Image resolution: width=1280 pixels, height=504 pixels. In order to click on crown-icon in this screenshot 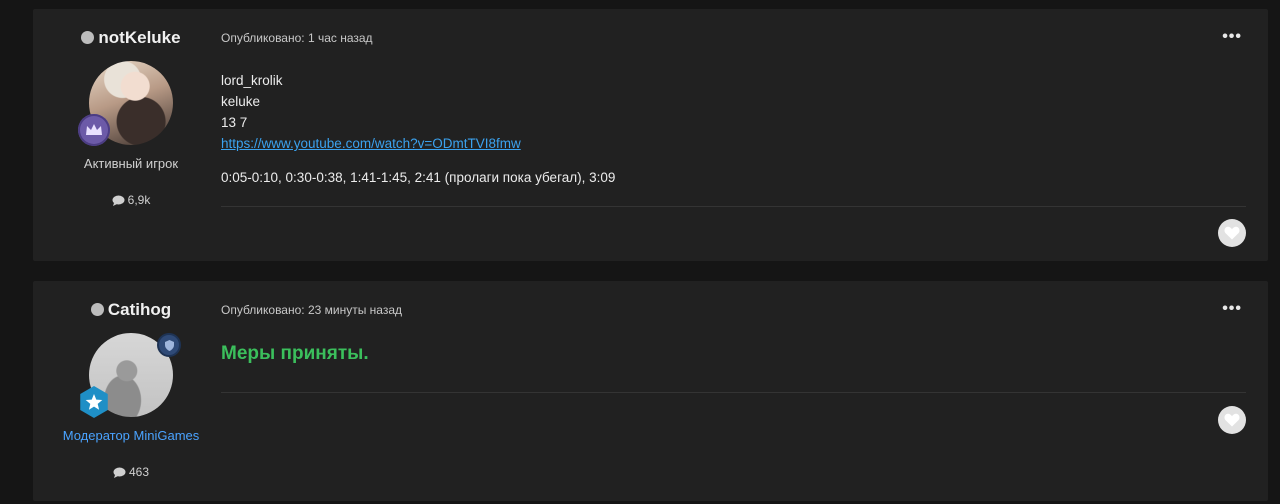, I will do `click(94, 130)`.